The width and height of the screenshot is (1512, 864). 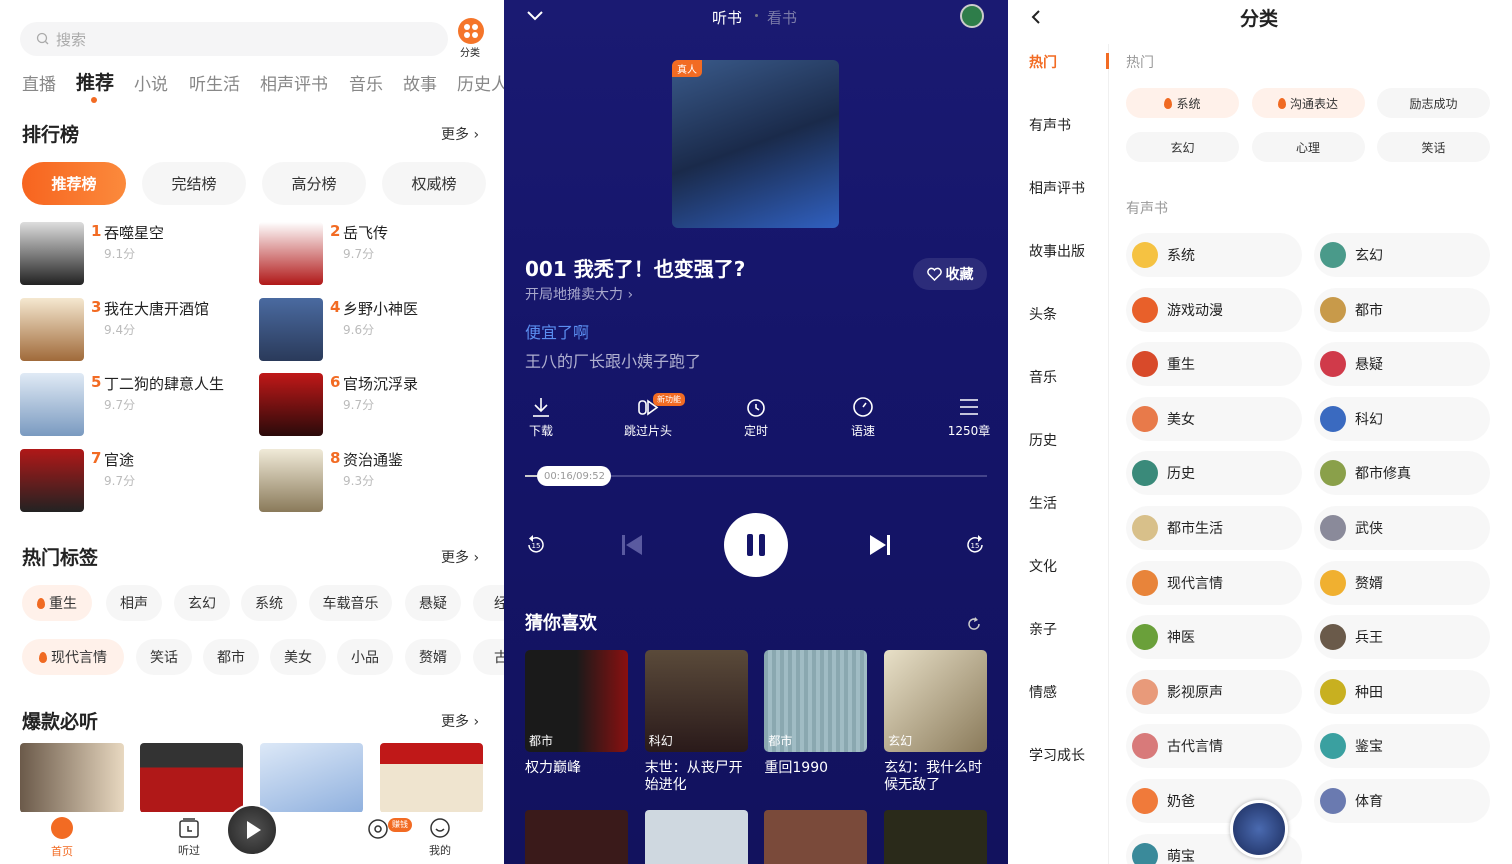 What do you see at coordinates (1308, 147) in the screenshot?
I see `hot-chip: 心理` at bounding box center [1308, 147].